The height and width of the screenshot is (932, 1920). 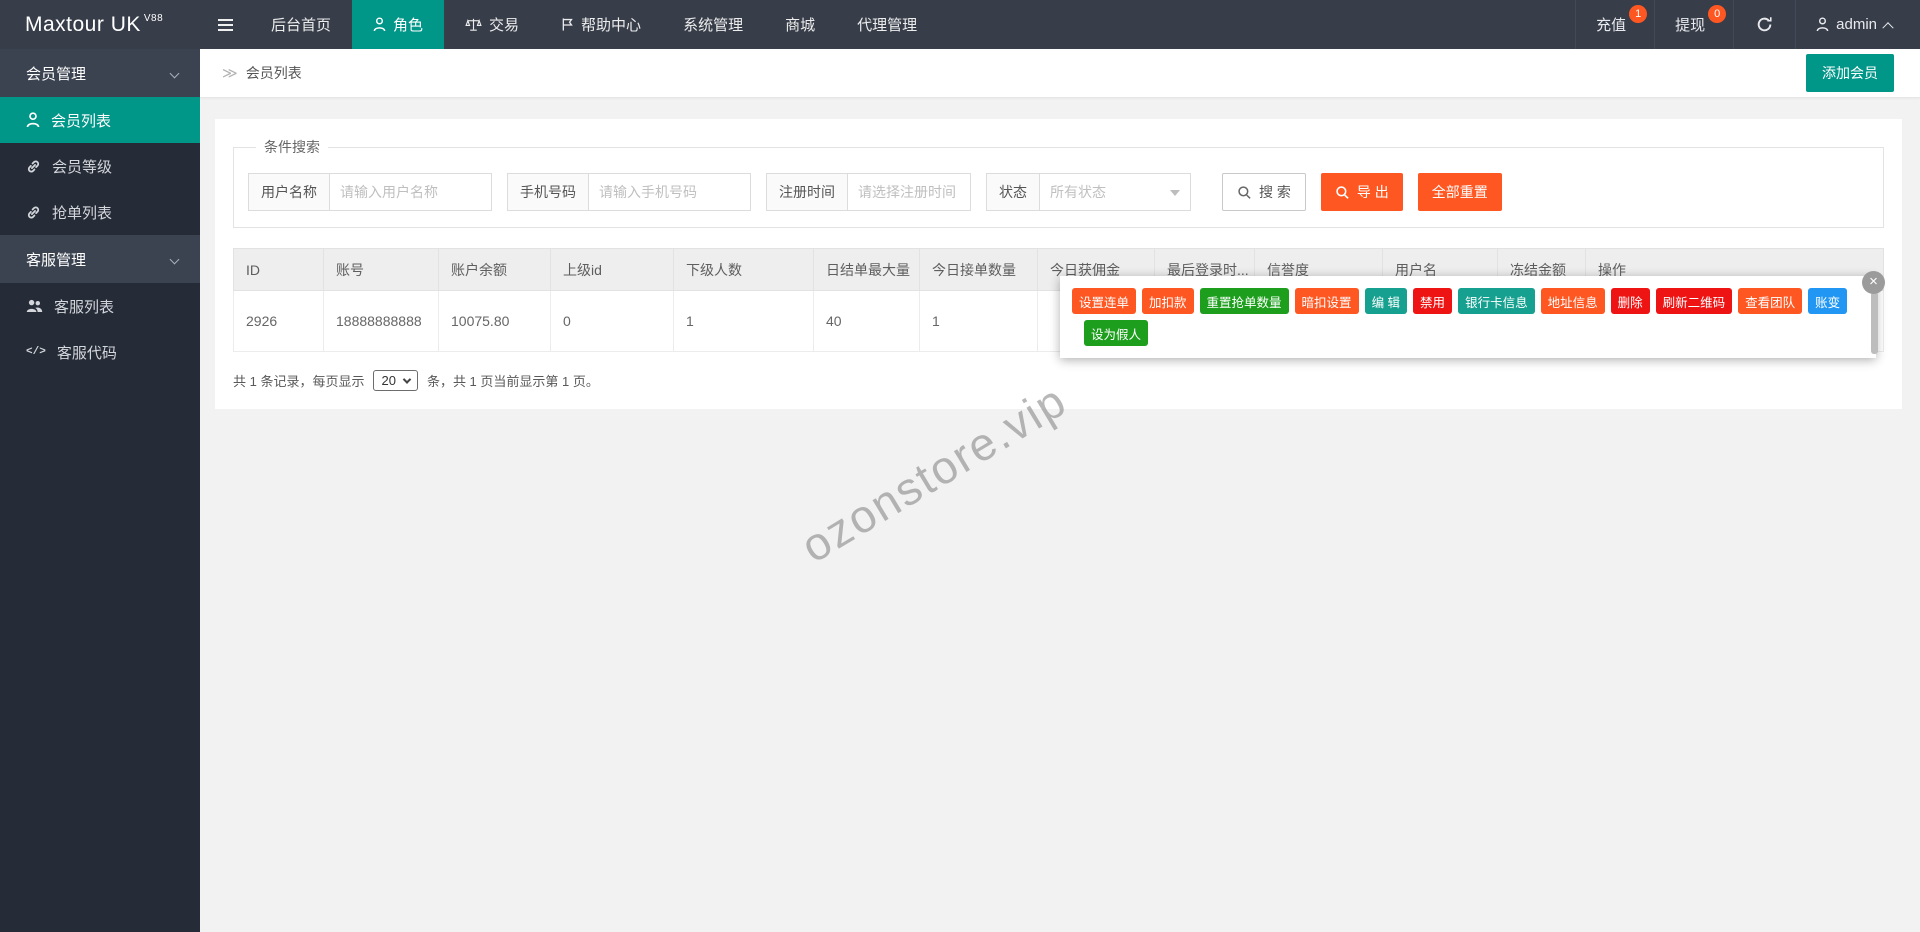 I want to click on sidebar-group-member-management: 会员管理, so click(x=100, y=73).